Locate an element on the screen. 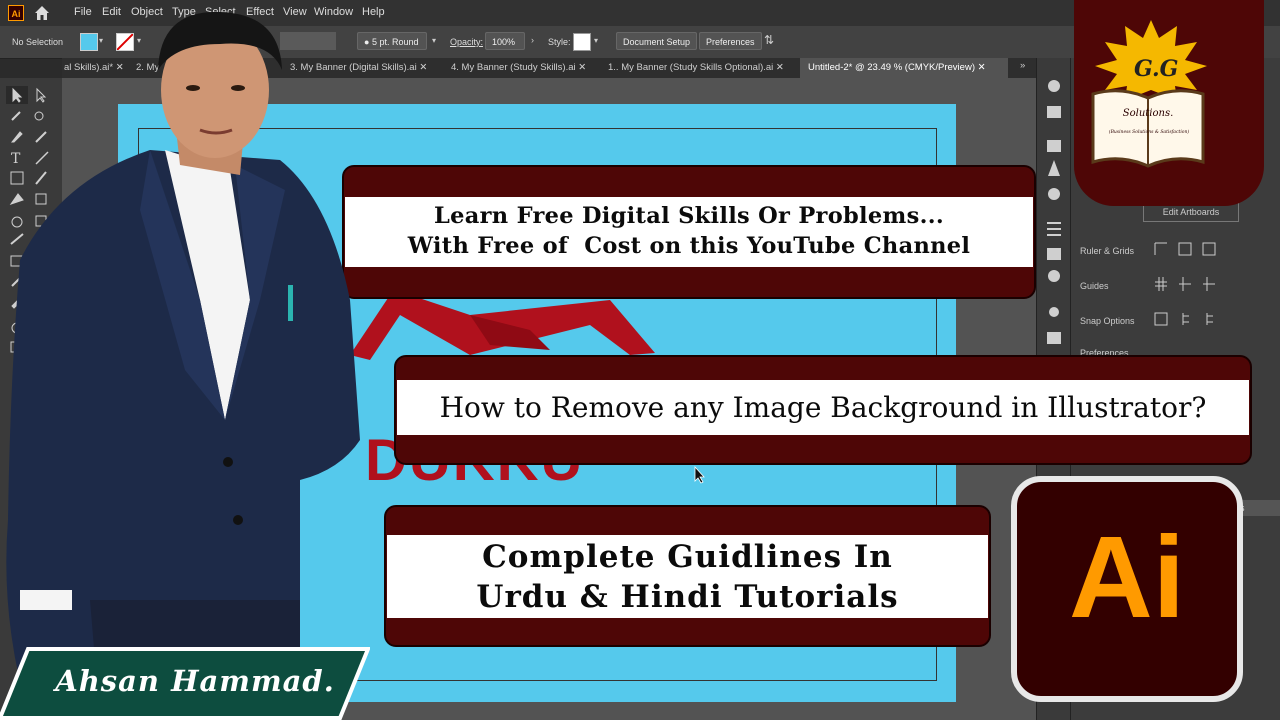  tab-doc-4: 4. My Banner (Study Skills).ai ✕ is located at coordinates (525, 68).